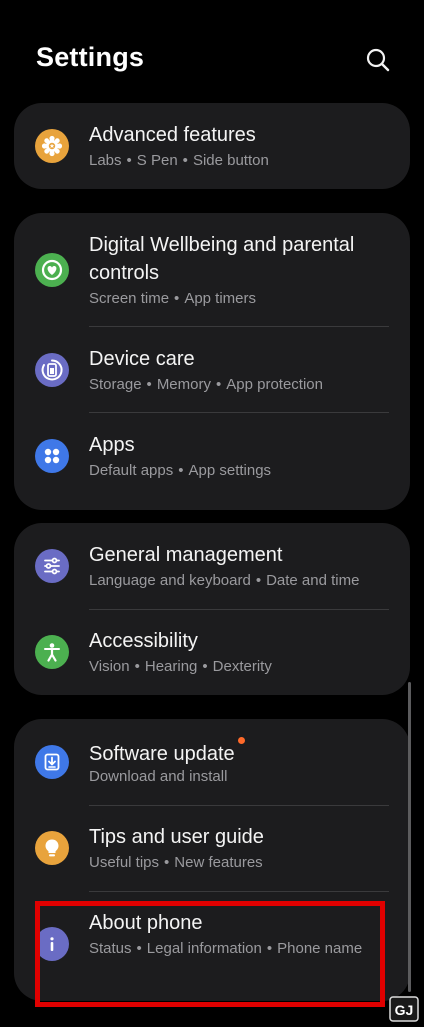 This screenshot has height=1027, width=424. I want to click on scrollbar, so click(409, 837).